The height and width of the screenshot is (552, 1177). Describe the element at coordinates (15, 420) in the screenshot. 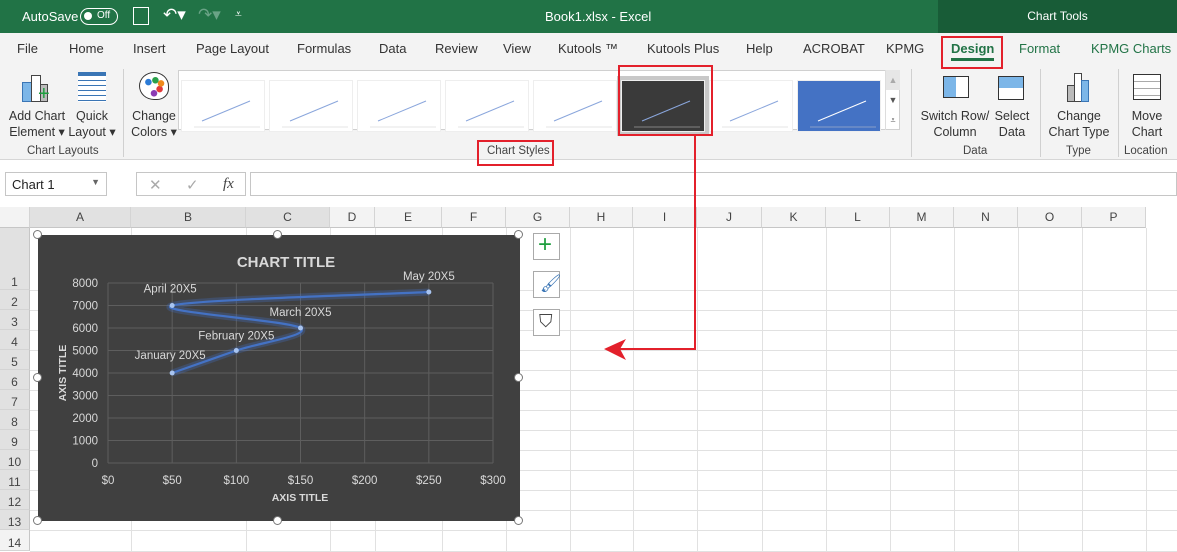

I see `row-header-8: 8` at that location.